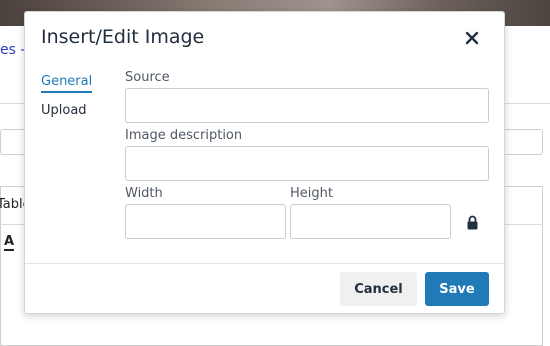  What do you see at coordinates (307, 105) in the screenshot?
I see `source-input` at bounding box center [307, 105].